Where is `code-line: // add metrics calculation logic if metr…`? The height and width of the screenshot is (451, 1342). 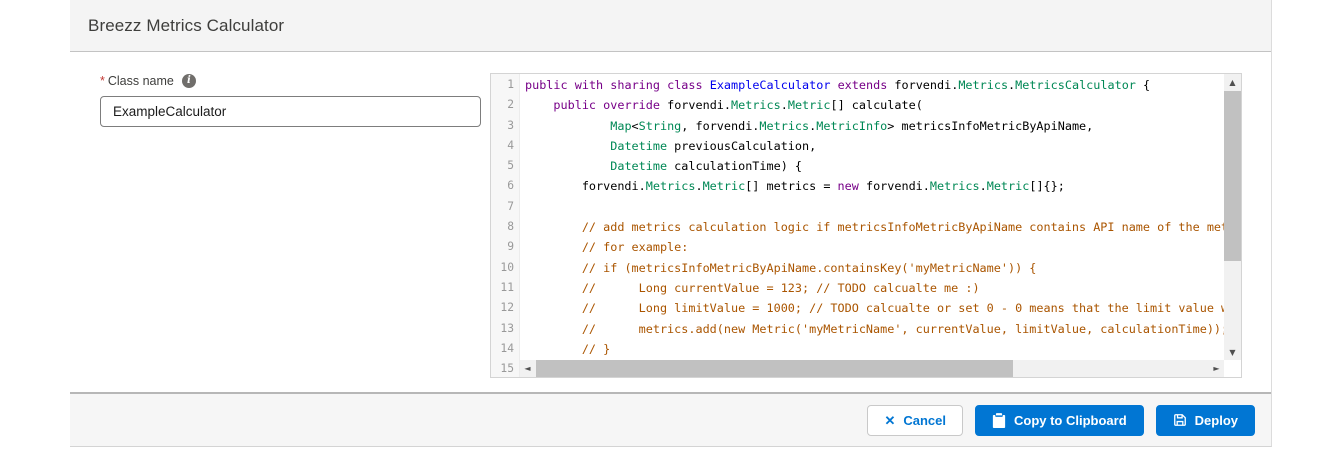
code-line: // add metrics calculation logic if metr… is located at coordinates (902, 227).